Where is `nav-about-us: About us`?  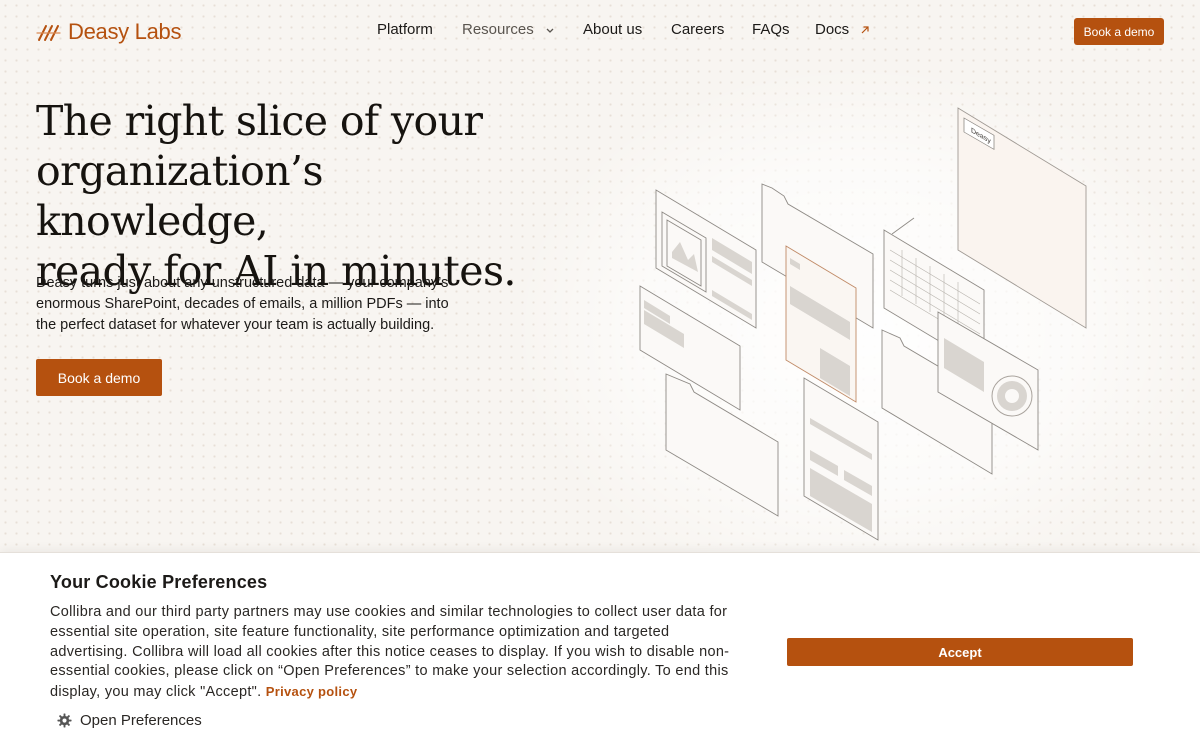
nav-about-us: About us is located at coordinates (612, 29).